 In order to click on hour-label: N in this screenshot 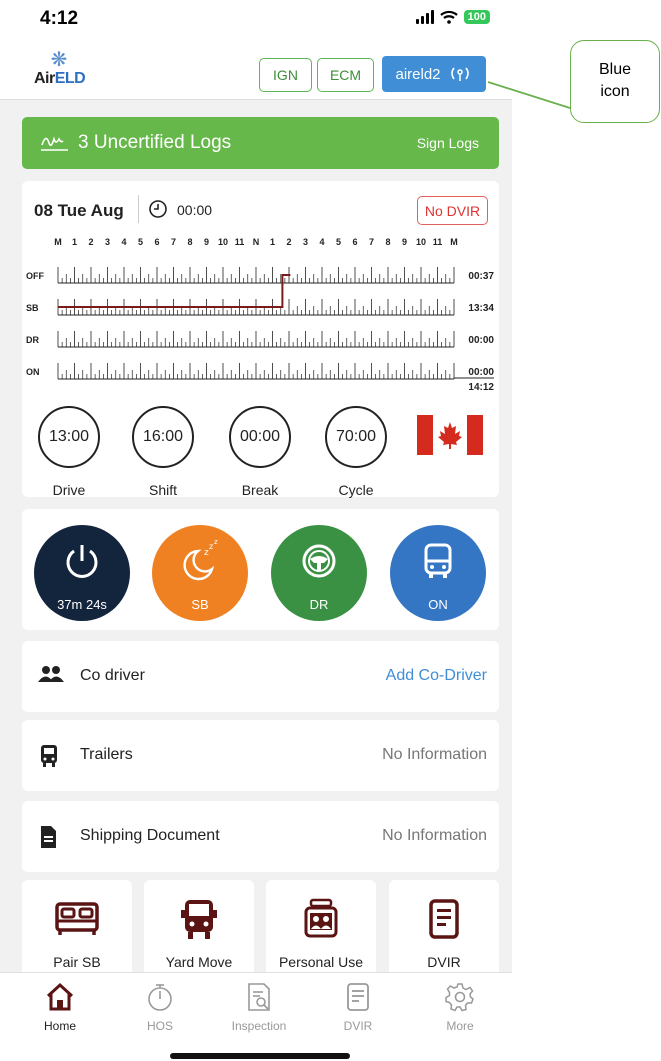, I will do `click(256, 242)`.